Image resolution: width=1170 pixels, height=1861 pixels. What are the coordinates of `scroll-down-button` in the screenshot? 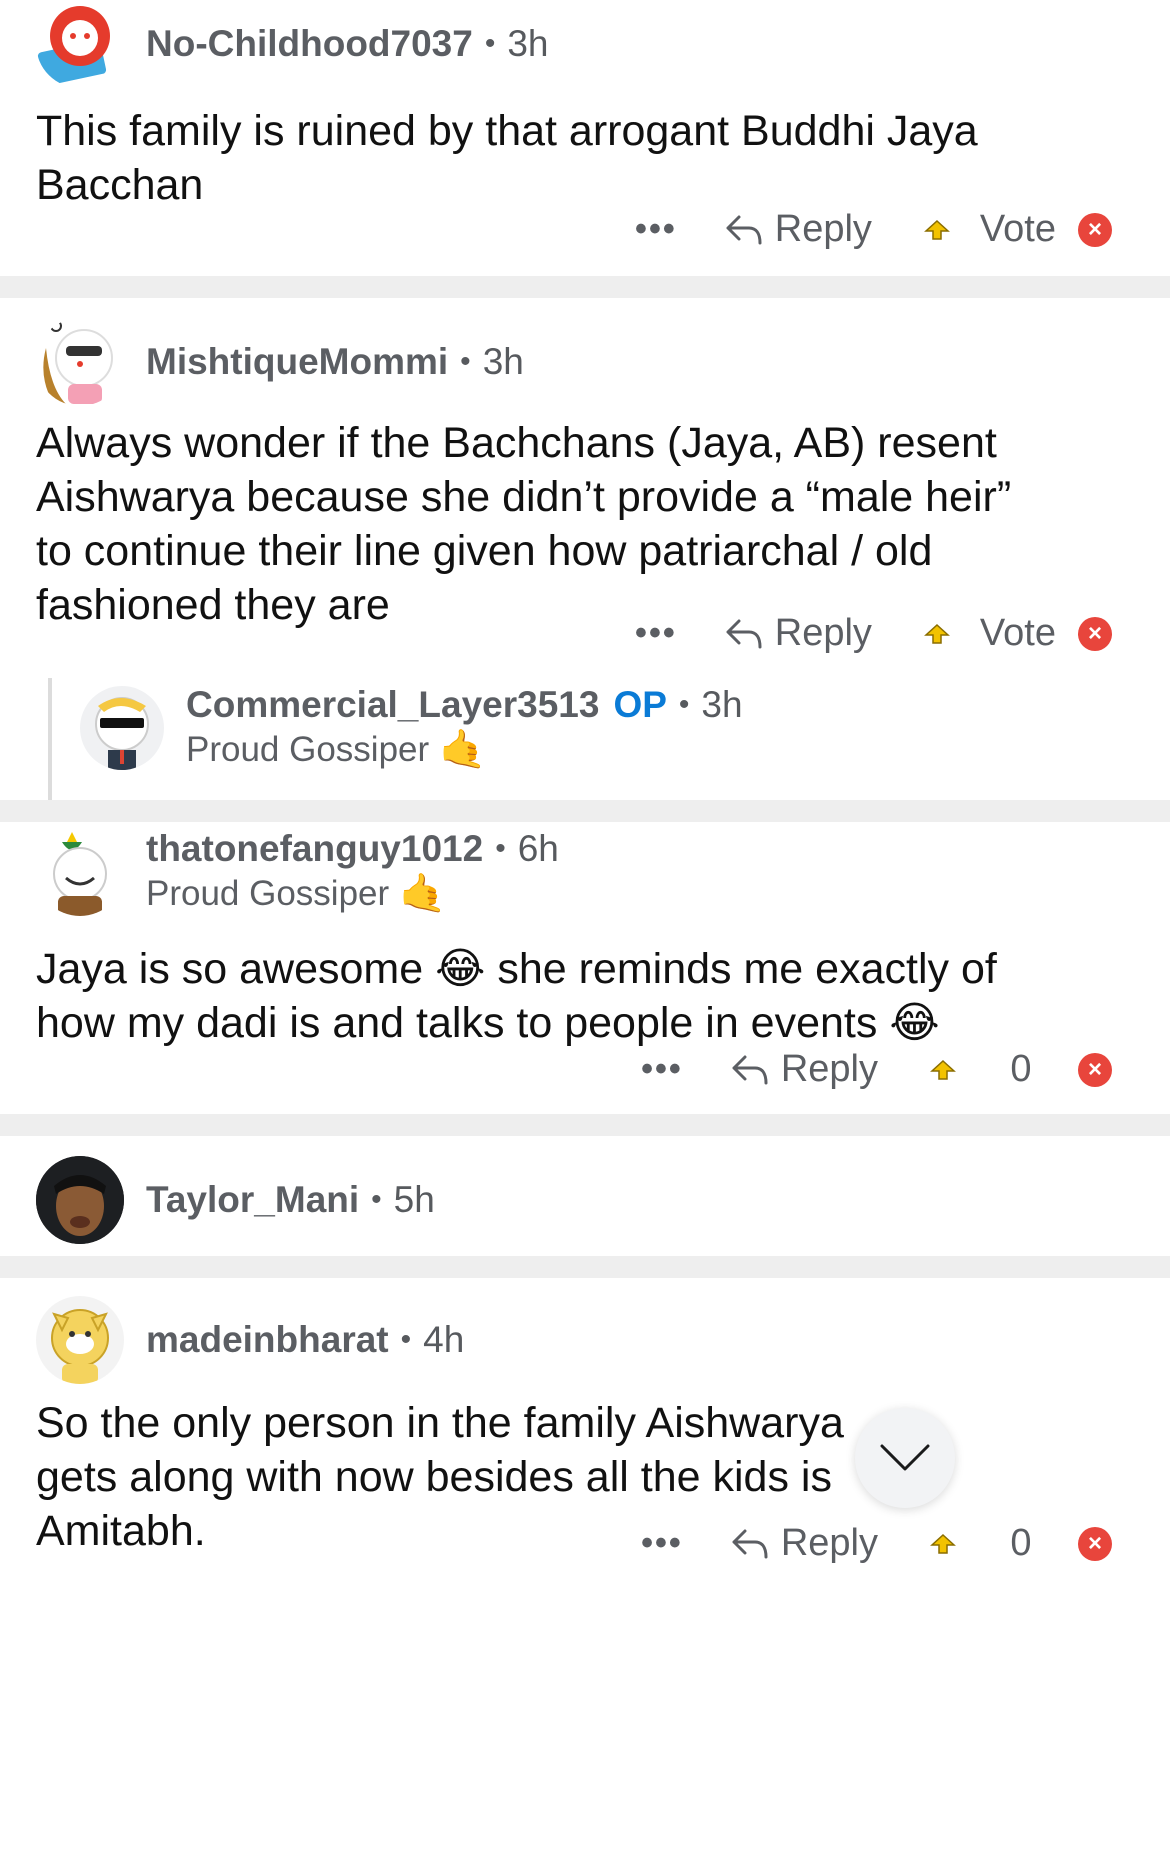 It's located at (905, 1458).